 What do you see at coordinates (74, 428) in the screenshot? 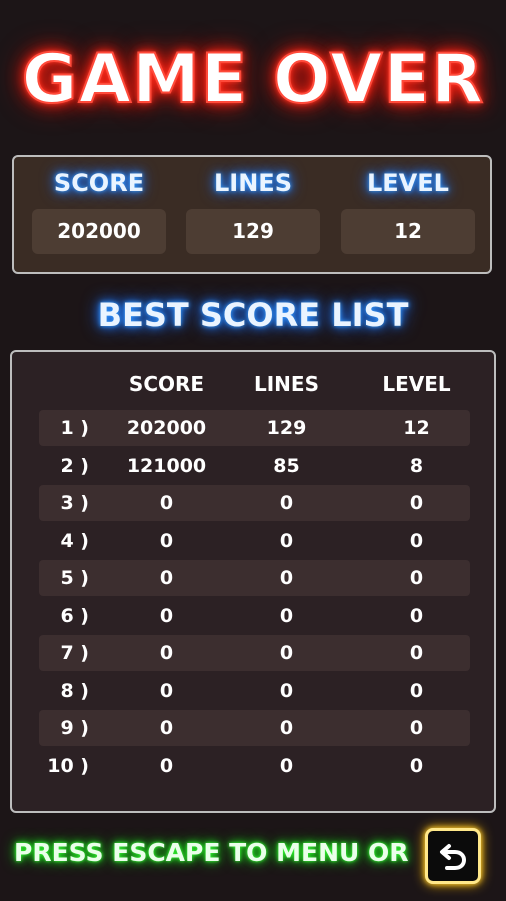
I see `row-rank: 1 )` at bounding box center [74, 428].